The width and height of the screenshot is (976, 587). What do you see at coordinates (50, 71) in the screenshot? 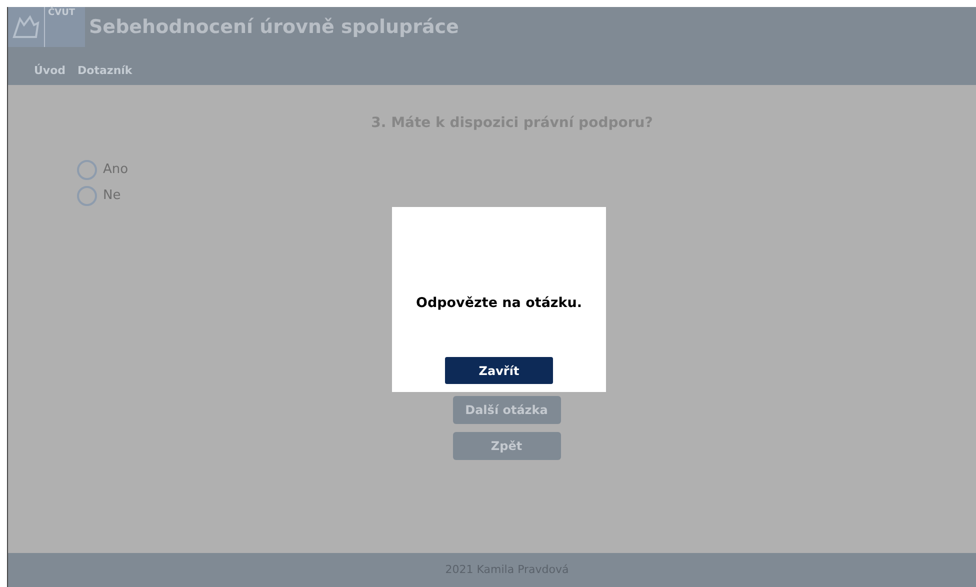
I see `nav-link: Úvod` at bounding box center [50, 71].